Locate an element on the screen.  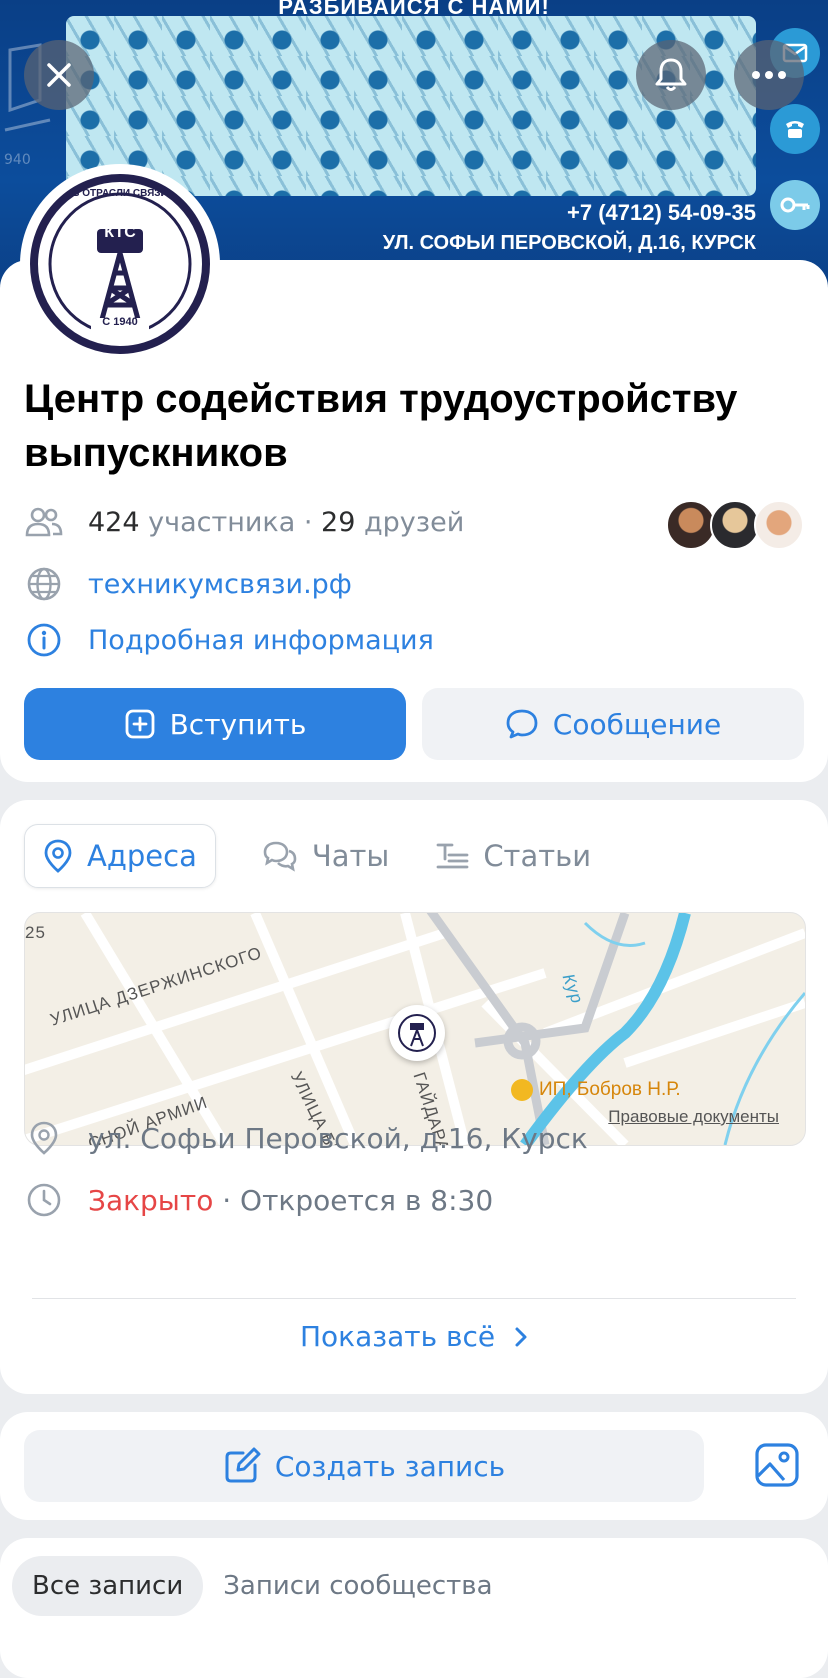
website-link: техникумсвязи.рф is located at coordinates (220, 584).